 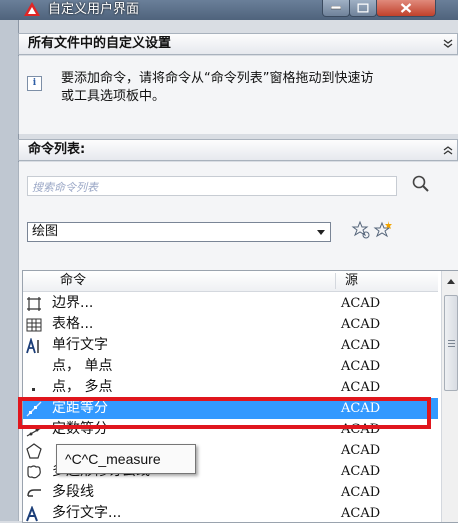 What do you see at coordinates (238, 44) in the screenshot?
I see `customizations-section-header: 所有文件中的自定义设置` at bounding box center [238, 44].